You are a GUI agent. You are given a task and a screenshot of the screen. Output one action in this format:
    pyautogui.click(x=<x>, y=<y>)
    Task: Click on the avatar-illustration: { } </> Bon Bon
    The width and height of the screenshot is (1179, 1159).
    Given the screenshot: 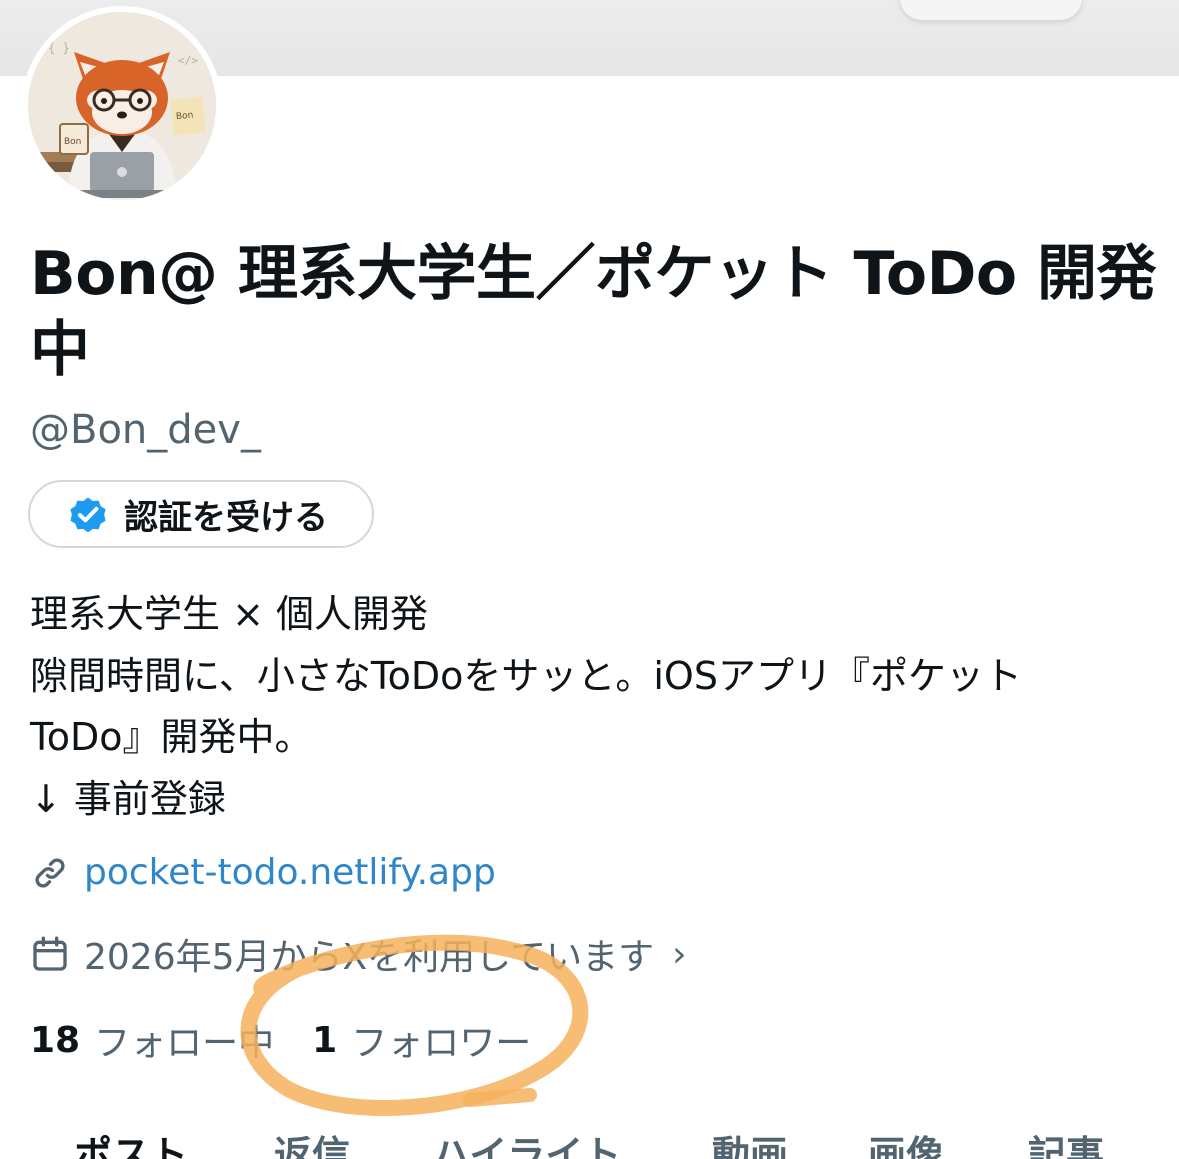 What is the action you would take?
    pyautogui.click(x=122, y=106)
    